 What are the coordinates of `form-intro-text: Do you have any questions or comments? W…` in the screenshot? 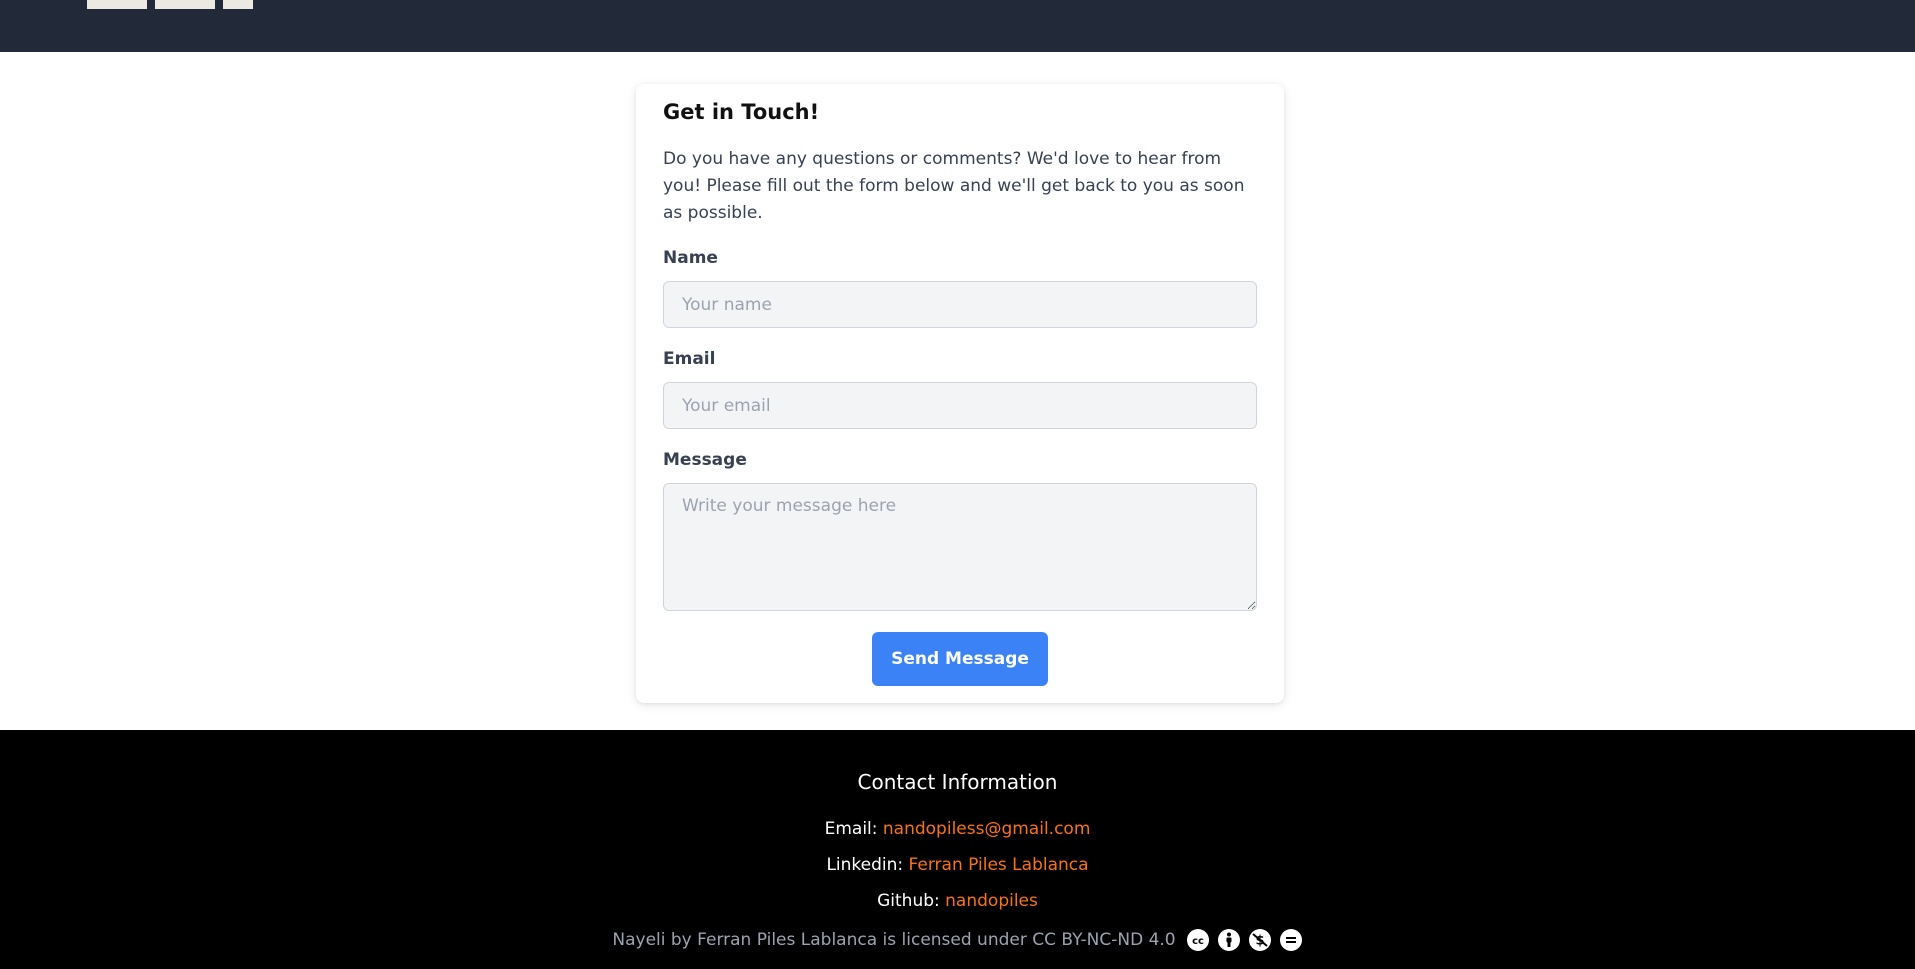 It's located at (954, 186).